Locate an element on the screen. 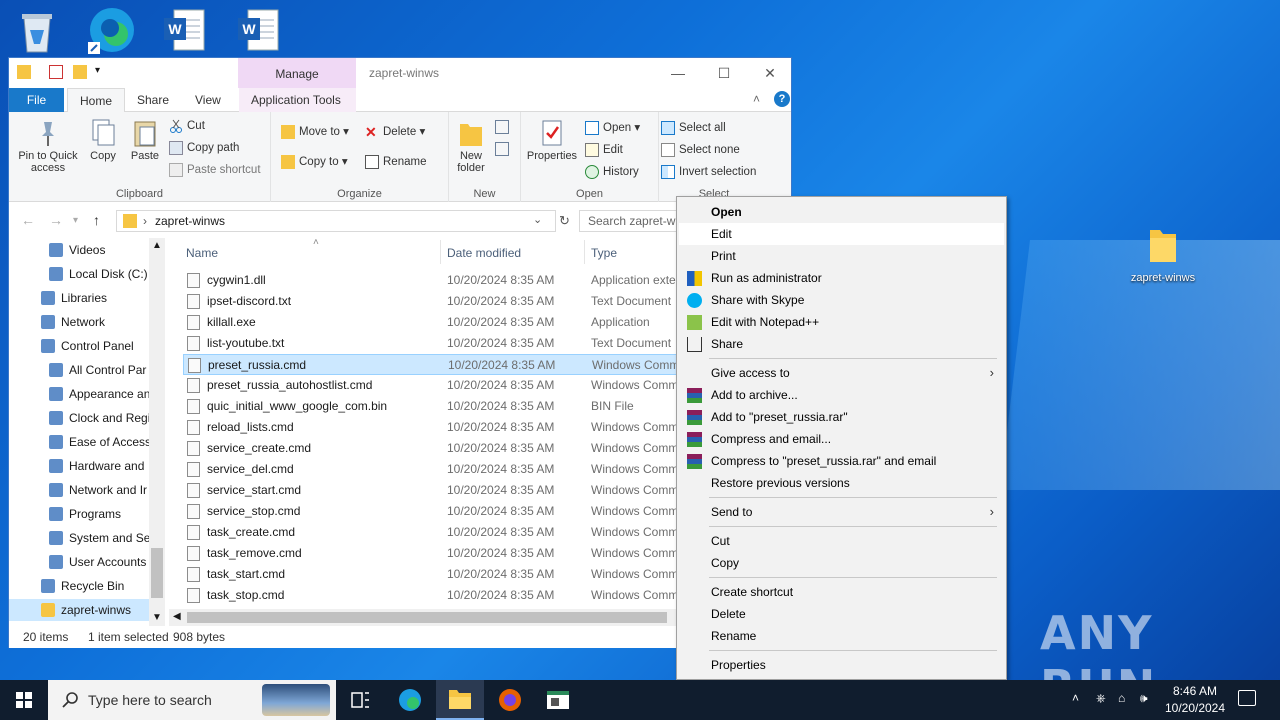  menu-item-restore-previous-versions: Restore previous versions is located at coordinates (841, 483).